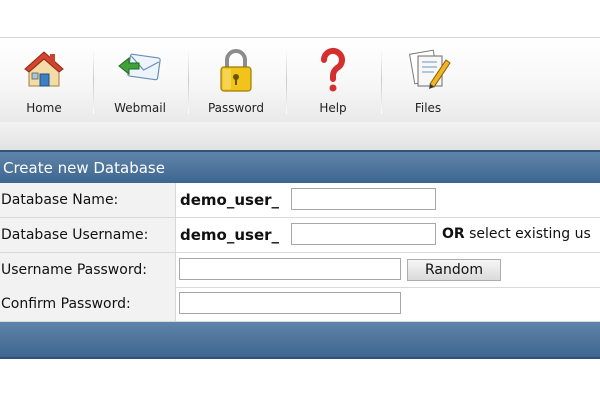  Describe the element at coordinates (230, 200) in the screenshot. I see `database-name-prefix: demo_user_` at that location.